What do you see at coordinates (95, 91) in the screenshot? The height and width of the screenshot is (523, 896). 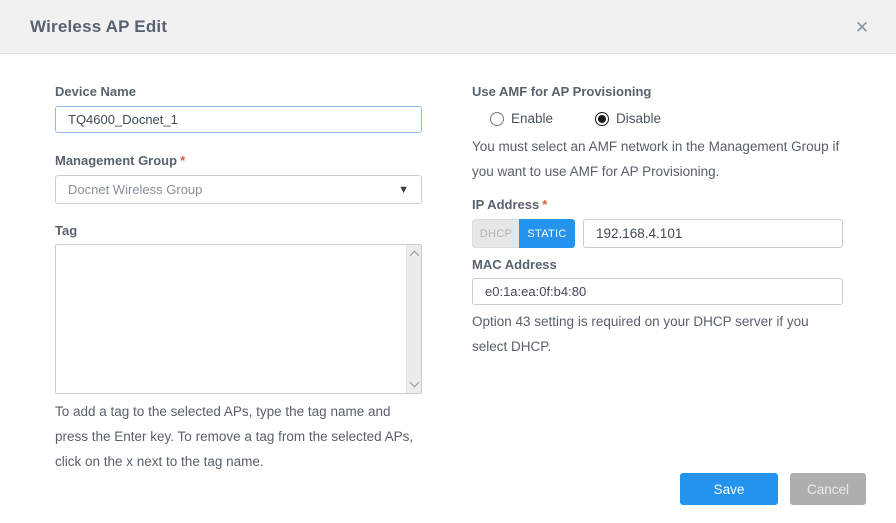 I see `device-name-label: Device Name` at bounding box center [95, 91].